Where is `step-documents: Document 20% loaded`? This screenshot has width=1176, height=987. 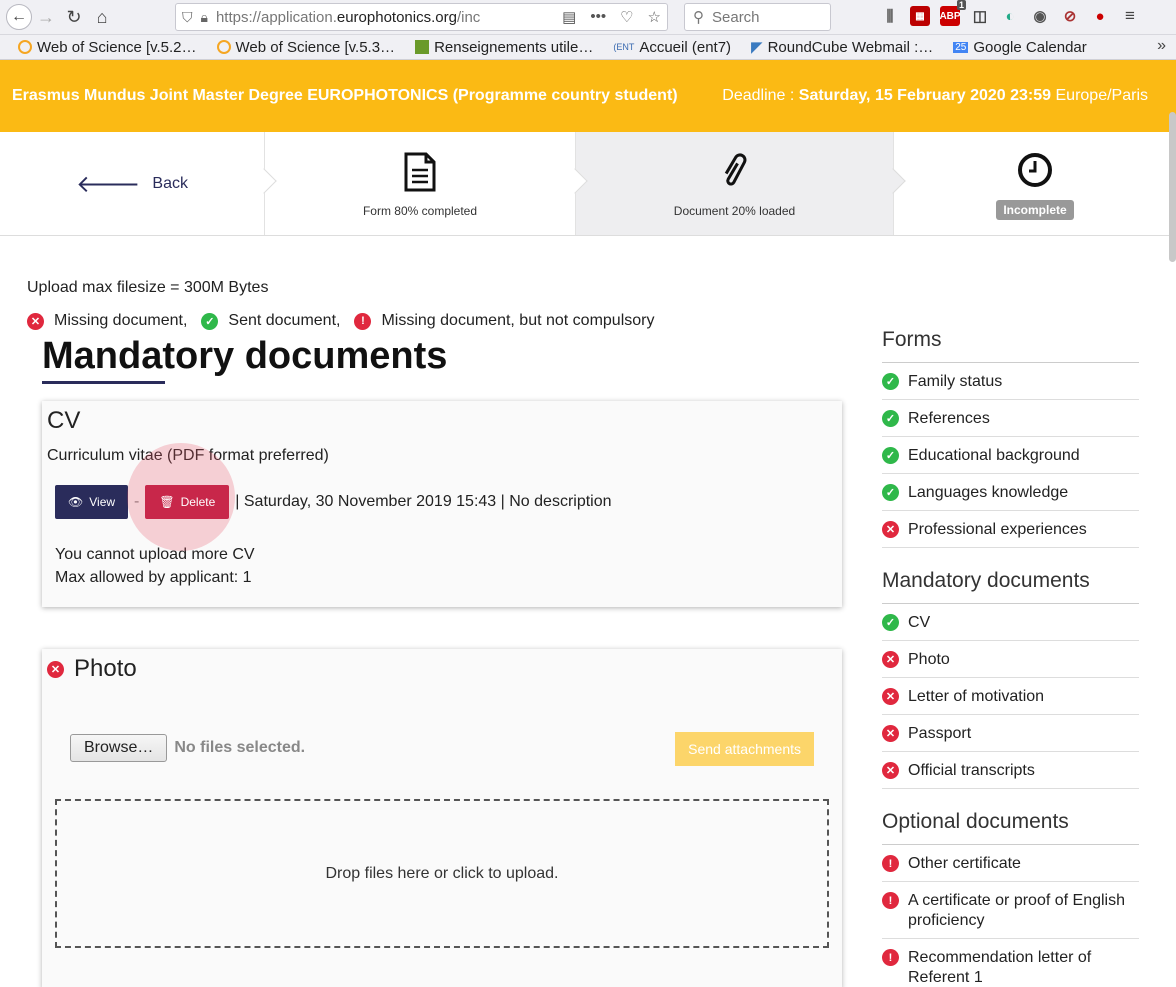
step-documents: Document 20% loaded is located at coordinates (741, 183).